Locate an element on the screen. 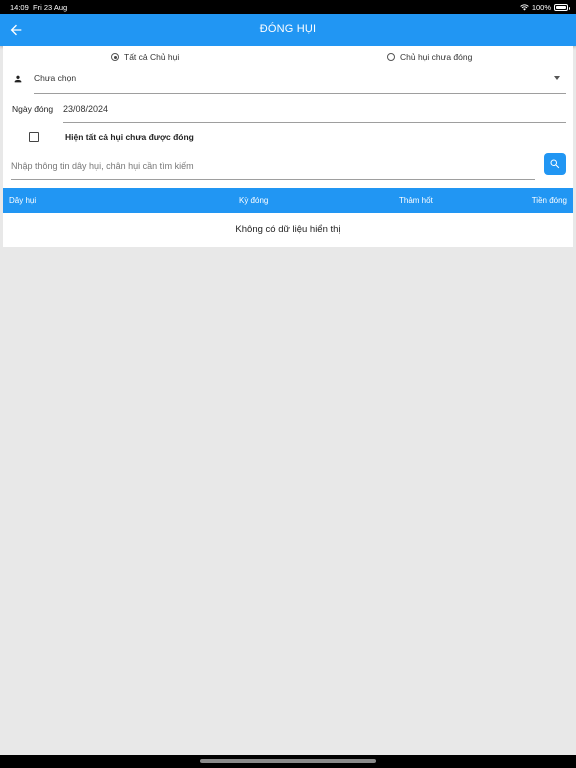 This screenshot has height=768, width=576. column-header-tien-dong: Tiền đóng is located at coordinates (549, 200).